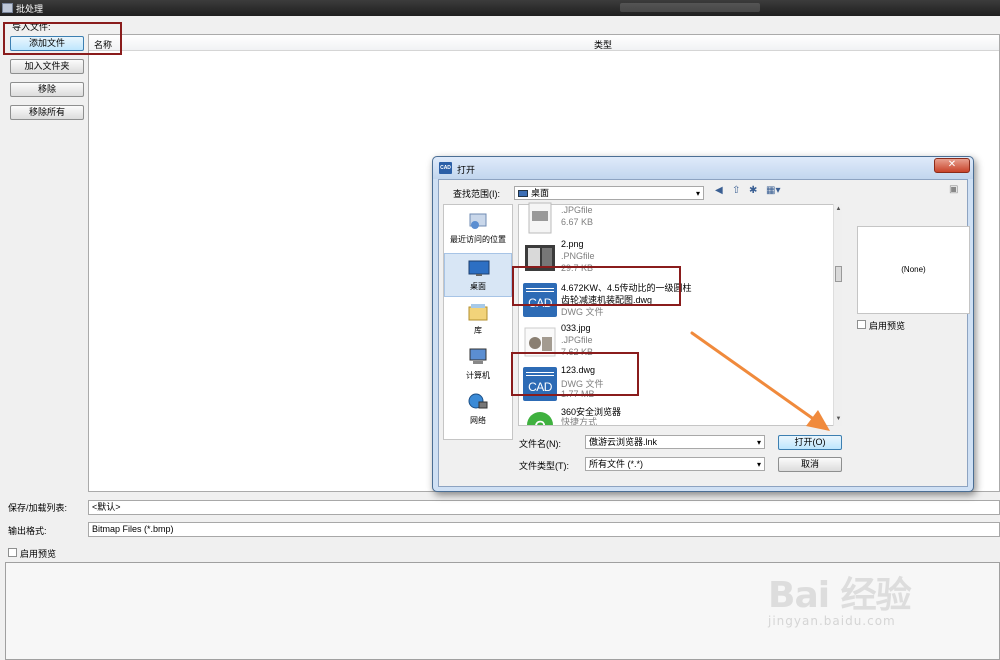  Describe the element at coordinates (675, 414) in the screenshot. I see `file-item: e 360安全浏览器 快捷方式` at that location.